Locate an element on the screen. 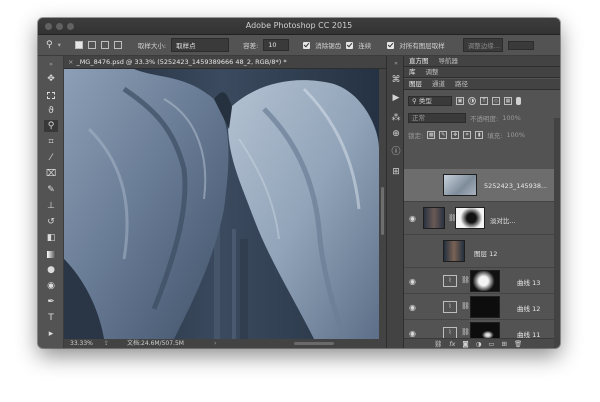 This screenshot has height=402, width=600. layer-item: ◉ ⌇ ⛓ 曲线 13 is located at coordinates (479, 281).